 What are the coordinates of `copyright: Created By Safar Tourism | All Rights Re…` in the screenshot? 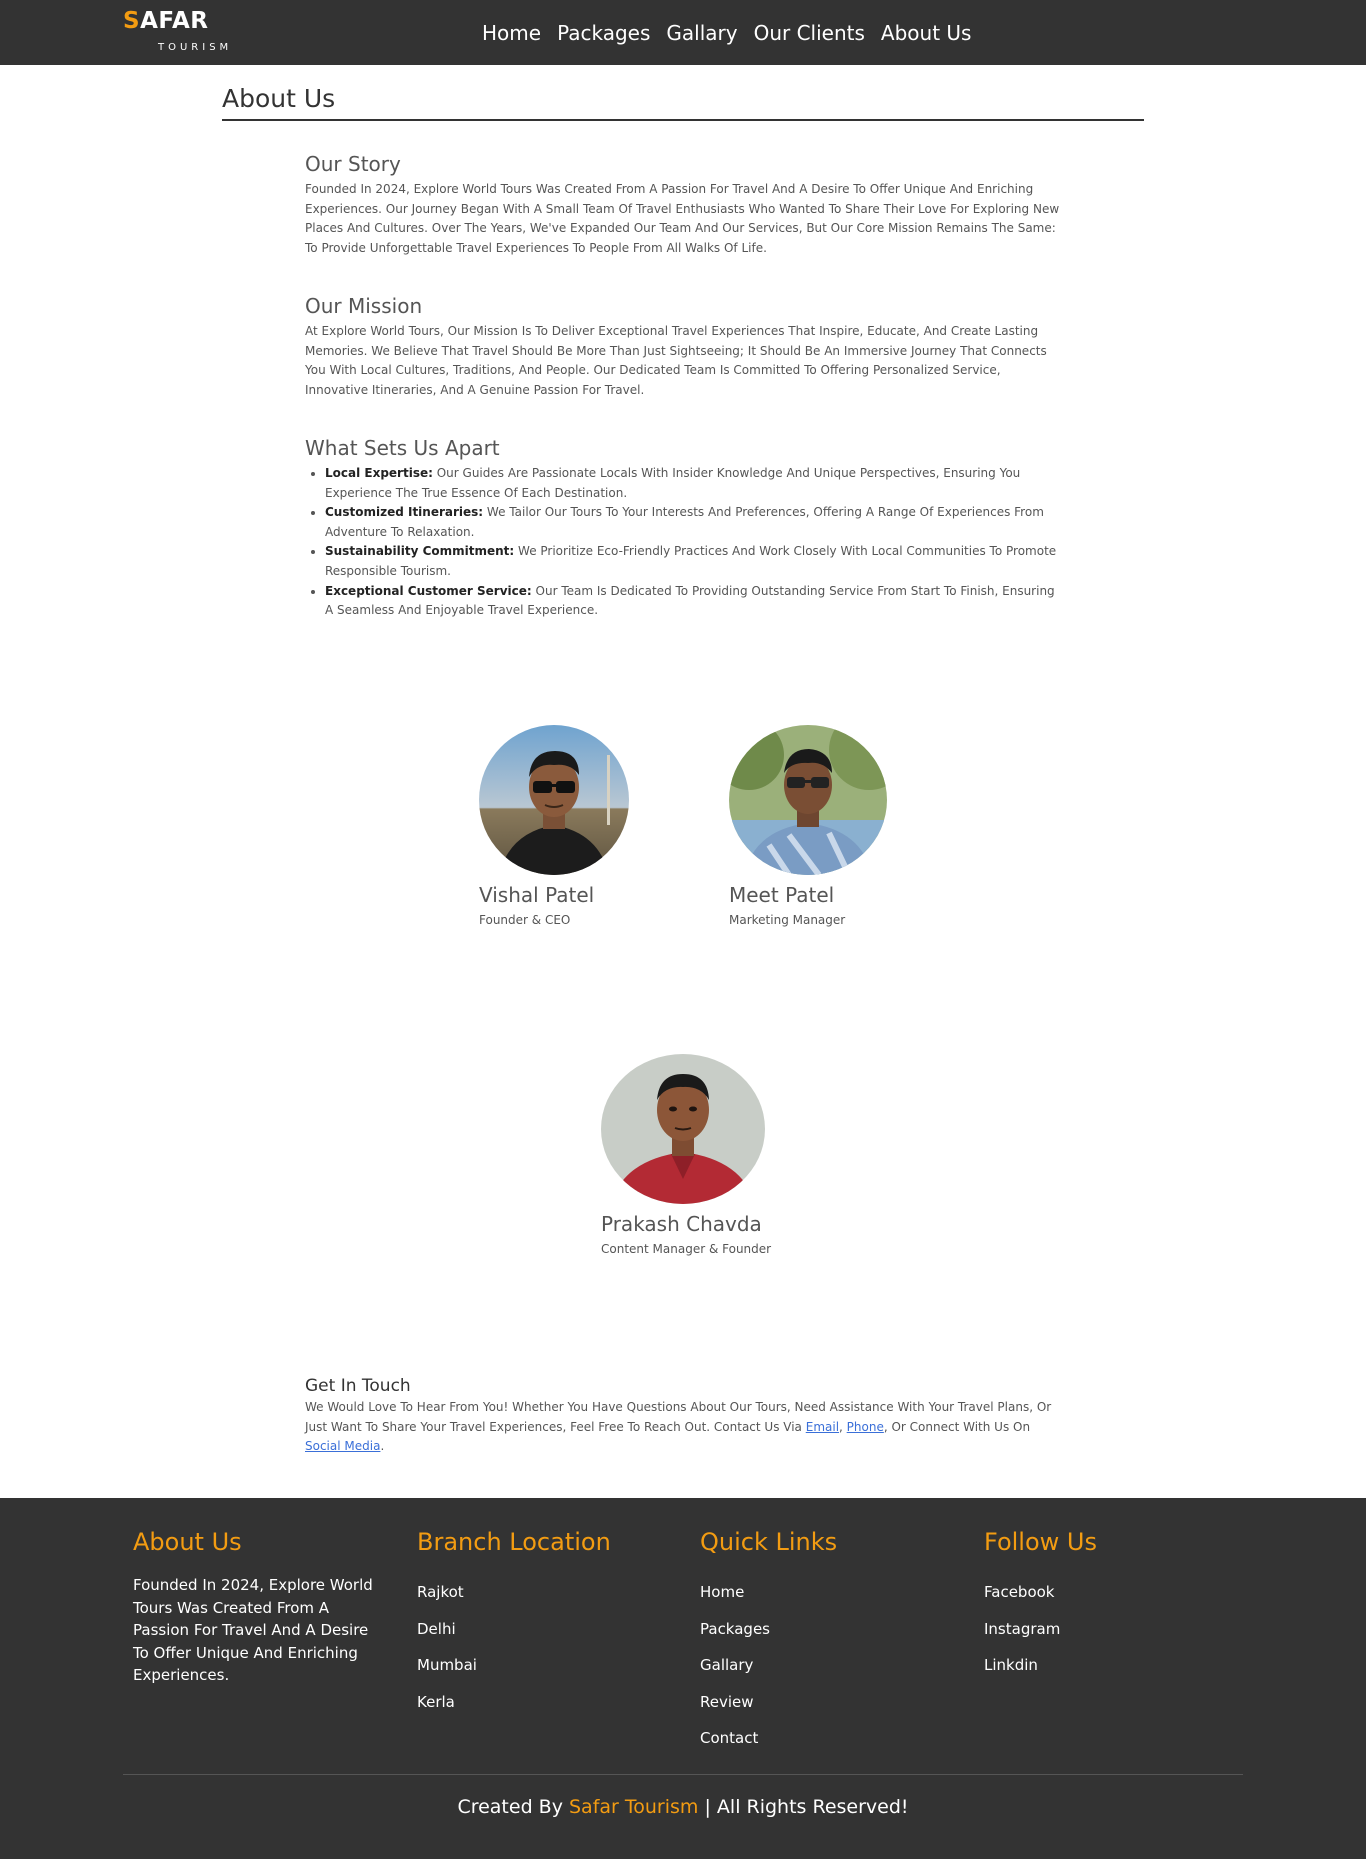 It's located at (683, 1807).